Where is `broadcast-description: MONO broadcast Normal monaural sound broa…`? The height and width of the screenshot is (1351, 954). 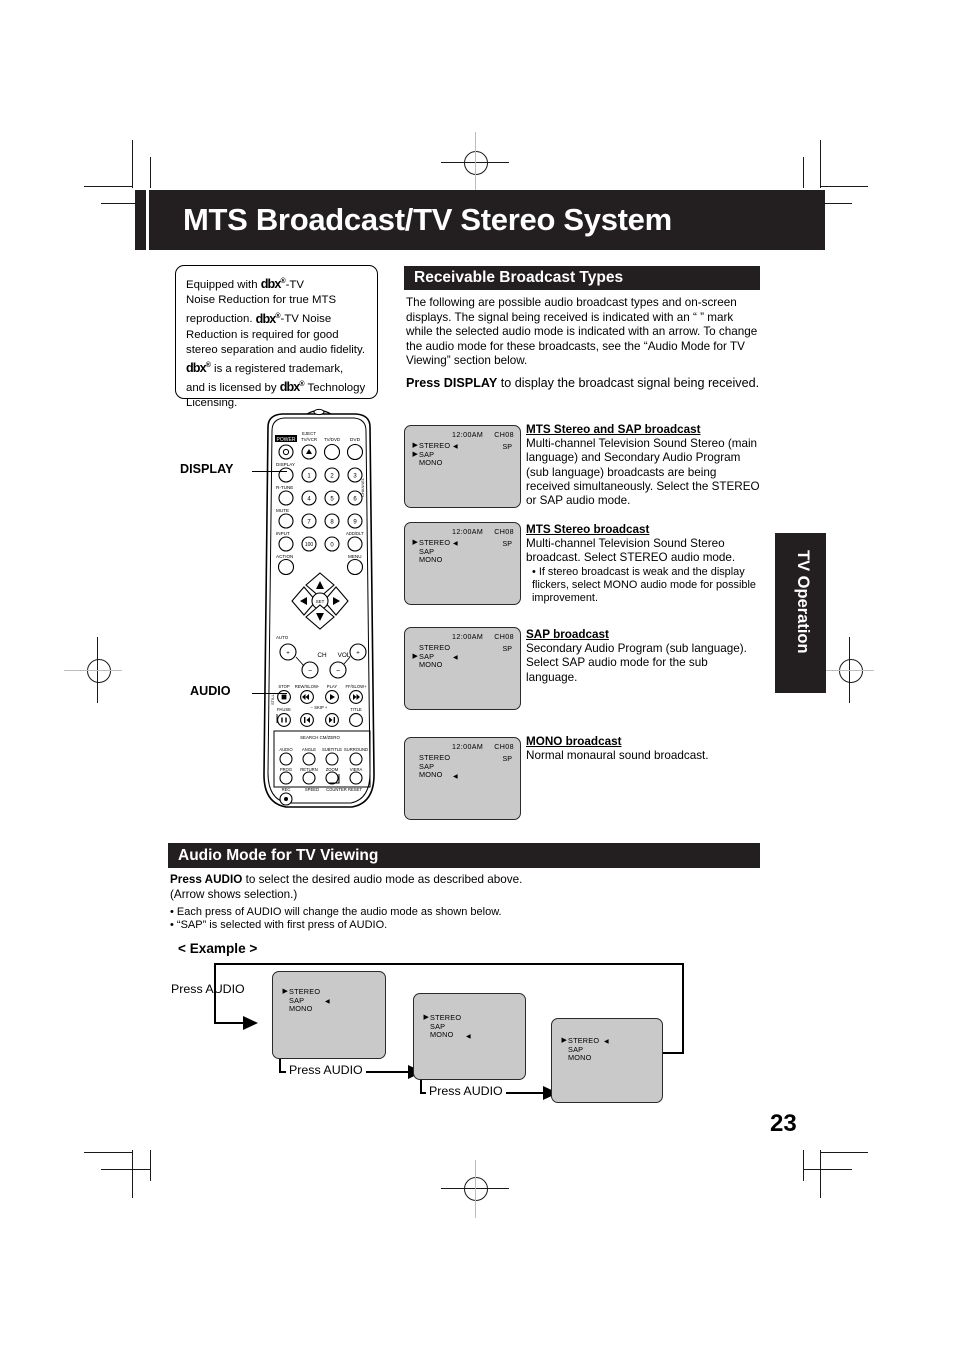
broadcast-description: MONO broadcast Normal monaural sound broa… is located at coordinates (644, 749).